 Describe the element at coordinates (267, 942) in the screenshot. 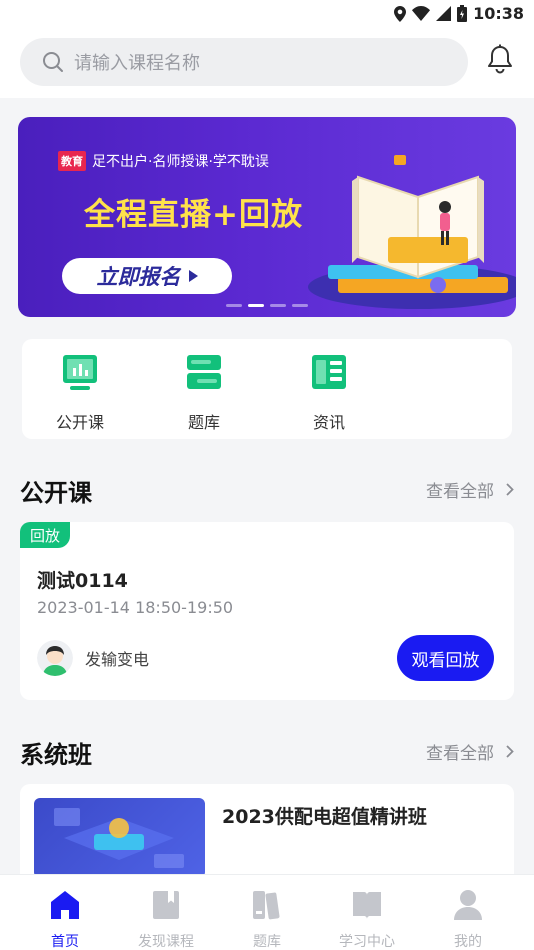

I see `tab-label: 题库` at that location.